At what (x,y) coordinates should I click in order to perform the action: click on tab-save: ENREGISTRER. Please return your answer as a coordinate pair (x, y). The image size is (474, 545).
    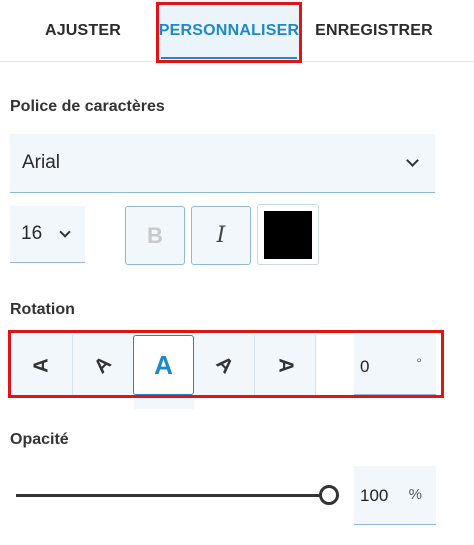
    Looking at the image, I should click on (374, 30).